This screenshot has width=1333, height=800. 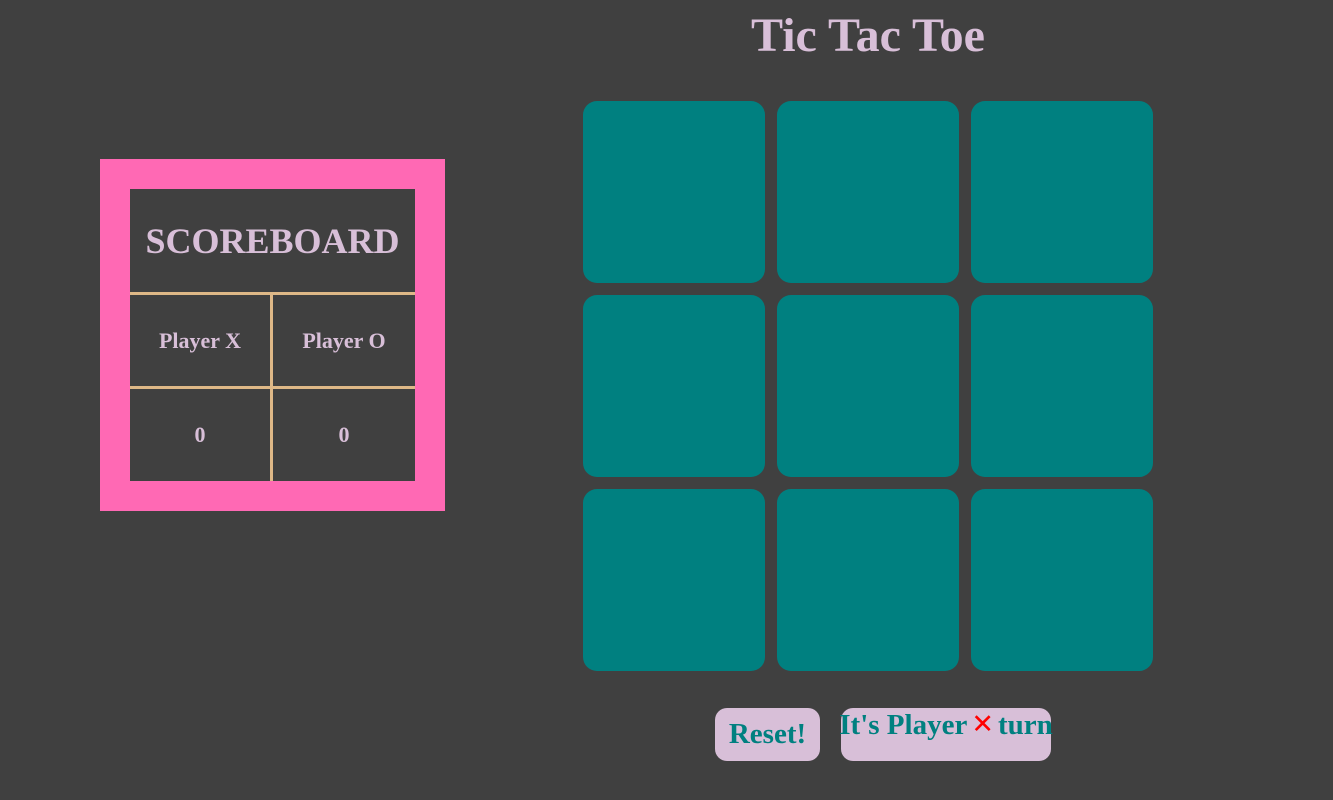 I want to click on player-o-label: Player O, so click(x=344, y=340).